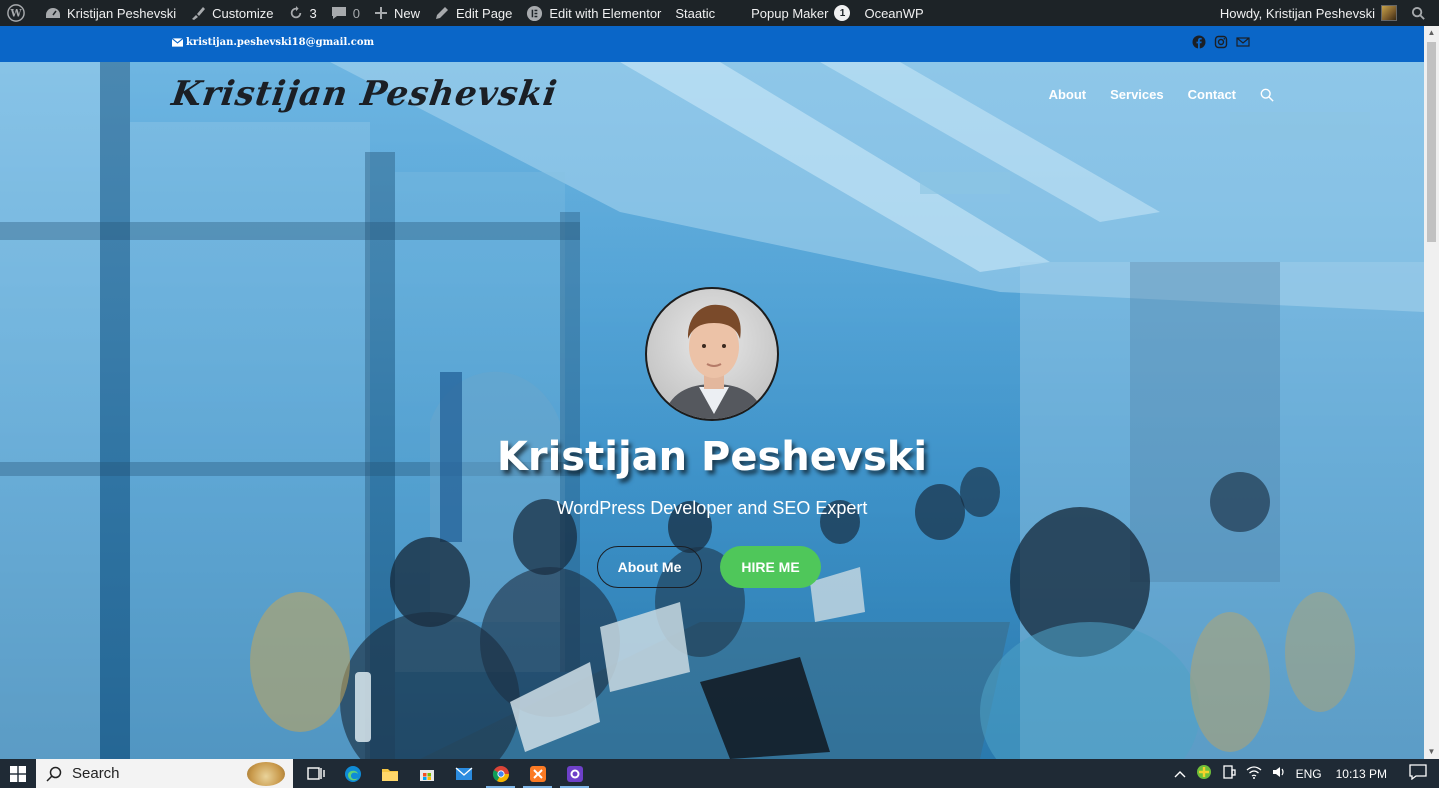 This screenshot has width=1439, height=788. What do you see at coordinates (1431, 142) in the screenshot?
I see `scrollbar-thumb` at bounding box center [1431, 142].